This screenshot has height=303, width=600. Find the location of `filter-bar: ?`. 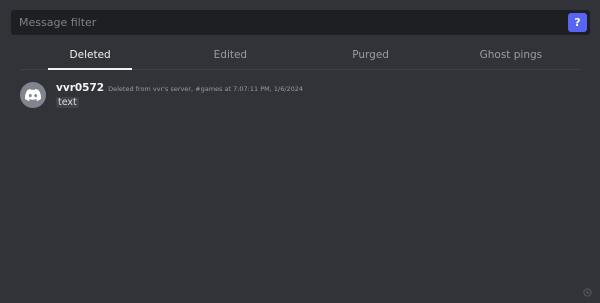

filter-bar: ? is located at coordinates (300, 22).